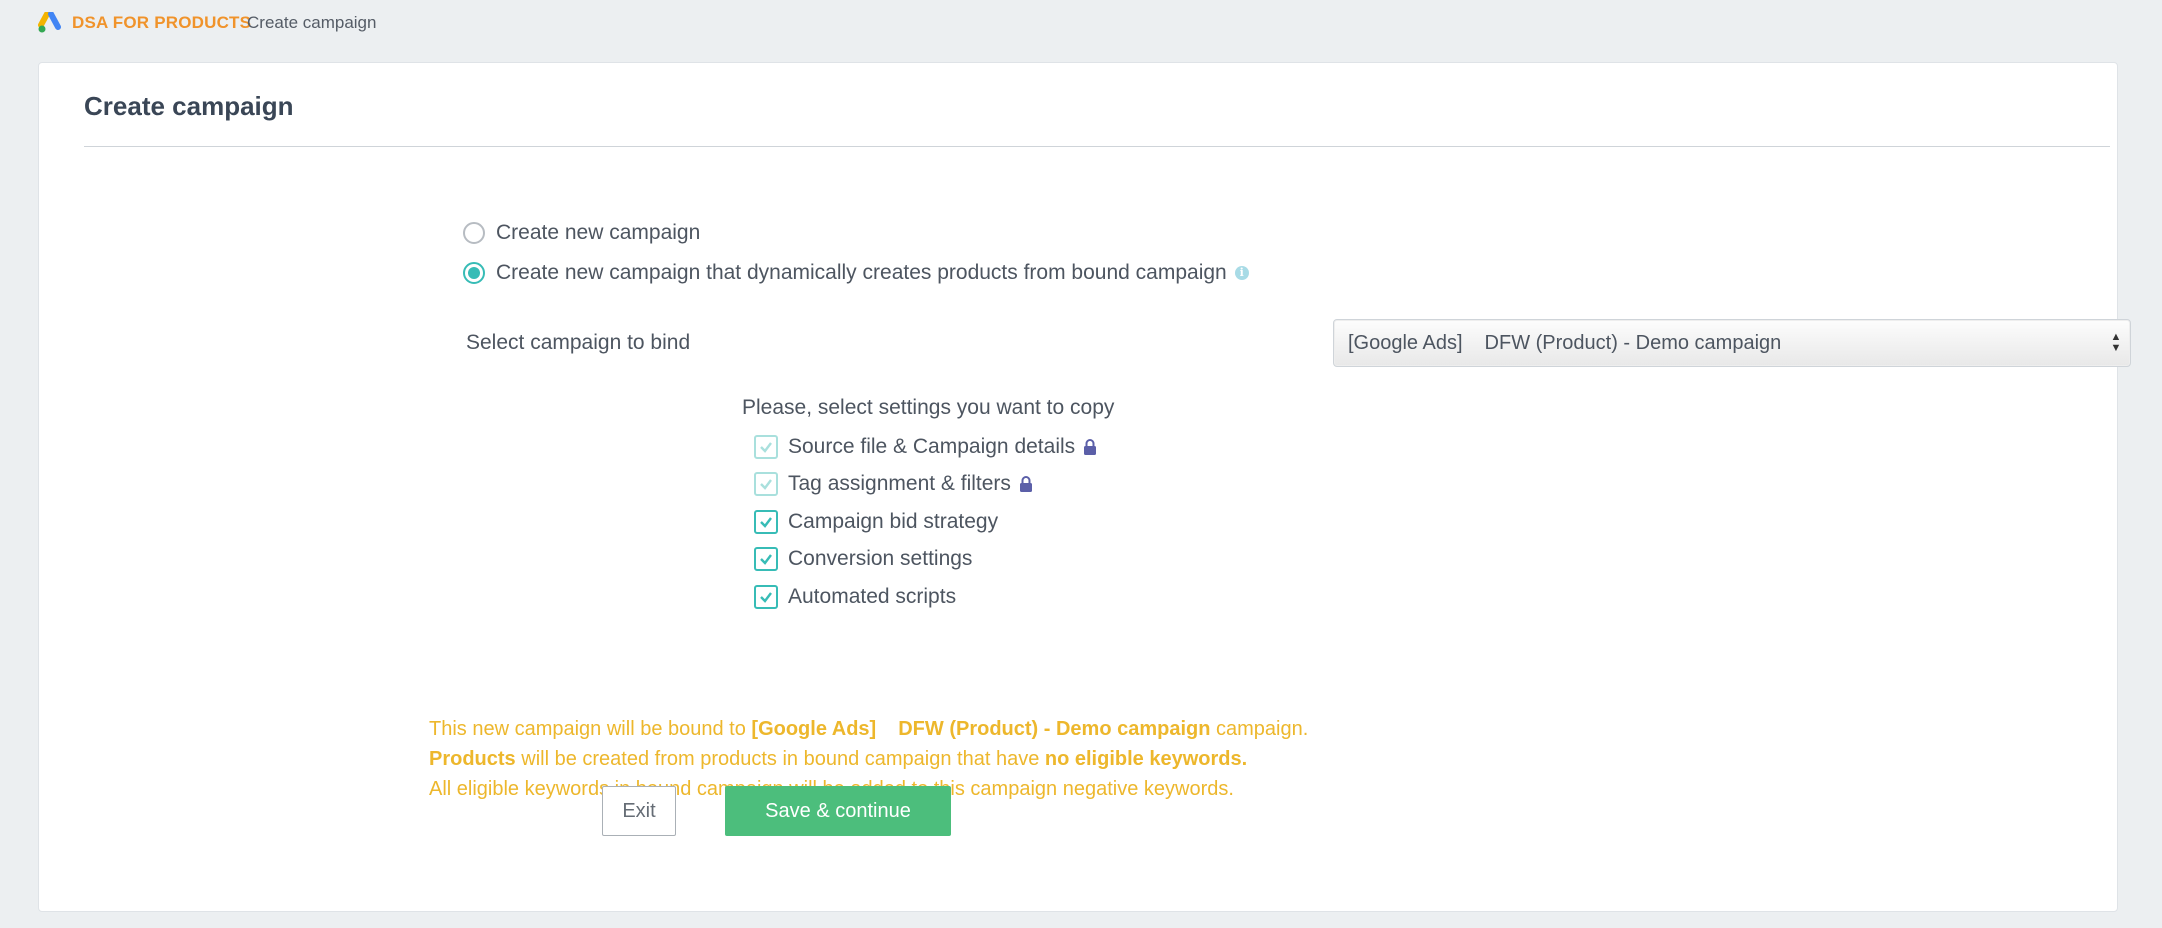 This screenshot has height=928, width=2162. What do you see at coordinates (1146, 759) in the screenshot?
I see `notice-no-eligible: no eligible keywords.` at bounding box center [1146, 759].